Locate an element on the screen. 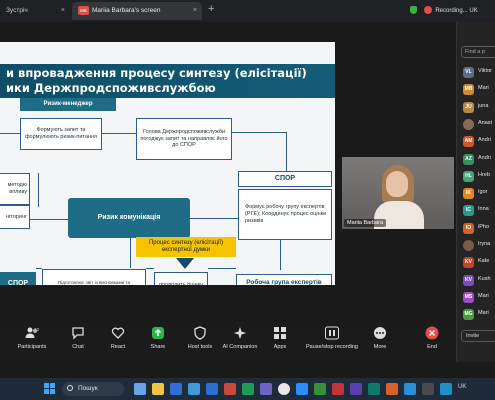 The image size is (495, 400). teams-icon is located at coordinates (266, 389).